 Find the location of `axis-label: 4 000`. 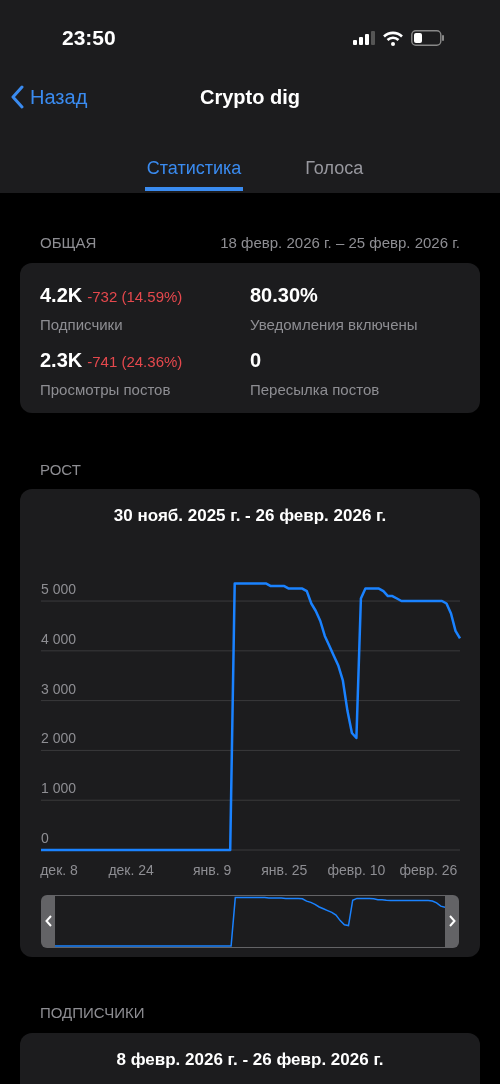

axis-label: 4 000 is located at coordinates (59, 638).